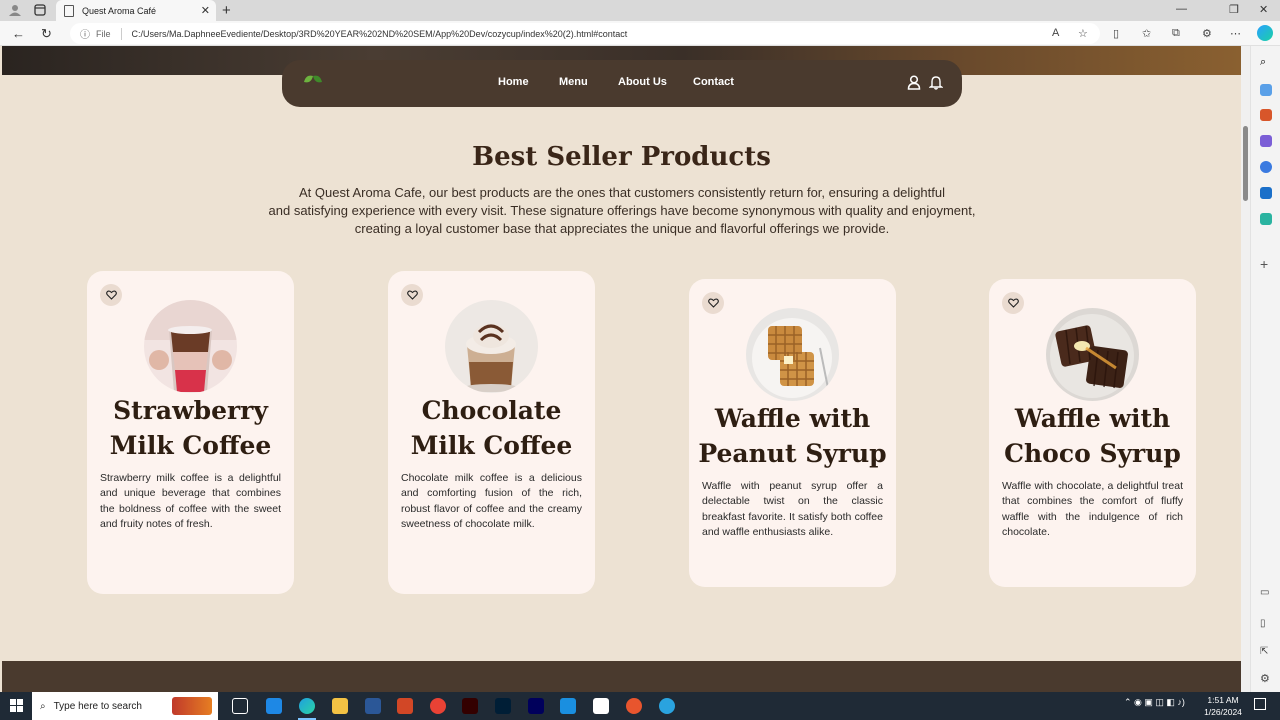  I want to click on games-icon, so click(1266, 141).